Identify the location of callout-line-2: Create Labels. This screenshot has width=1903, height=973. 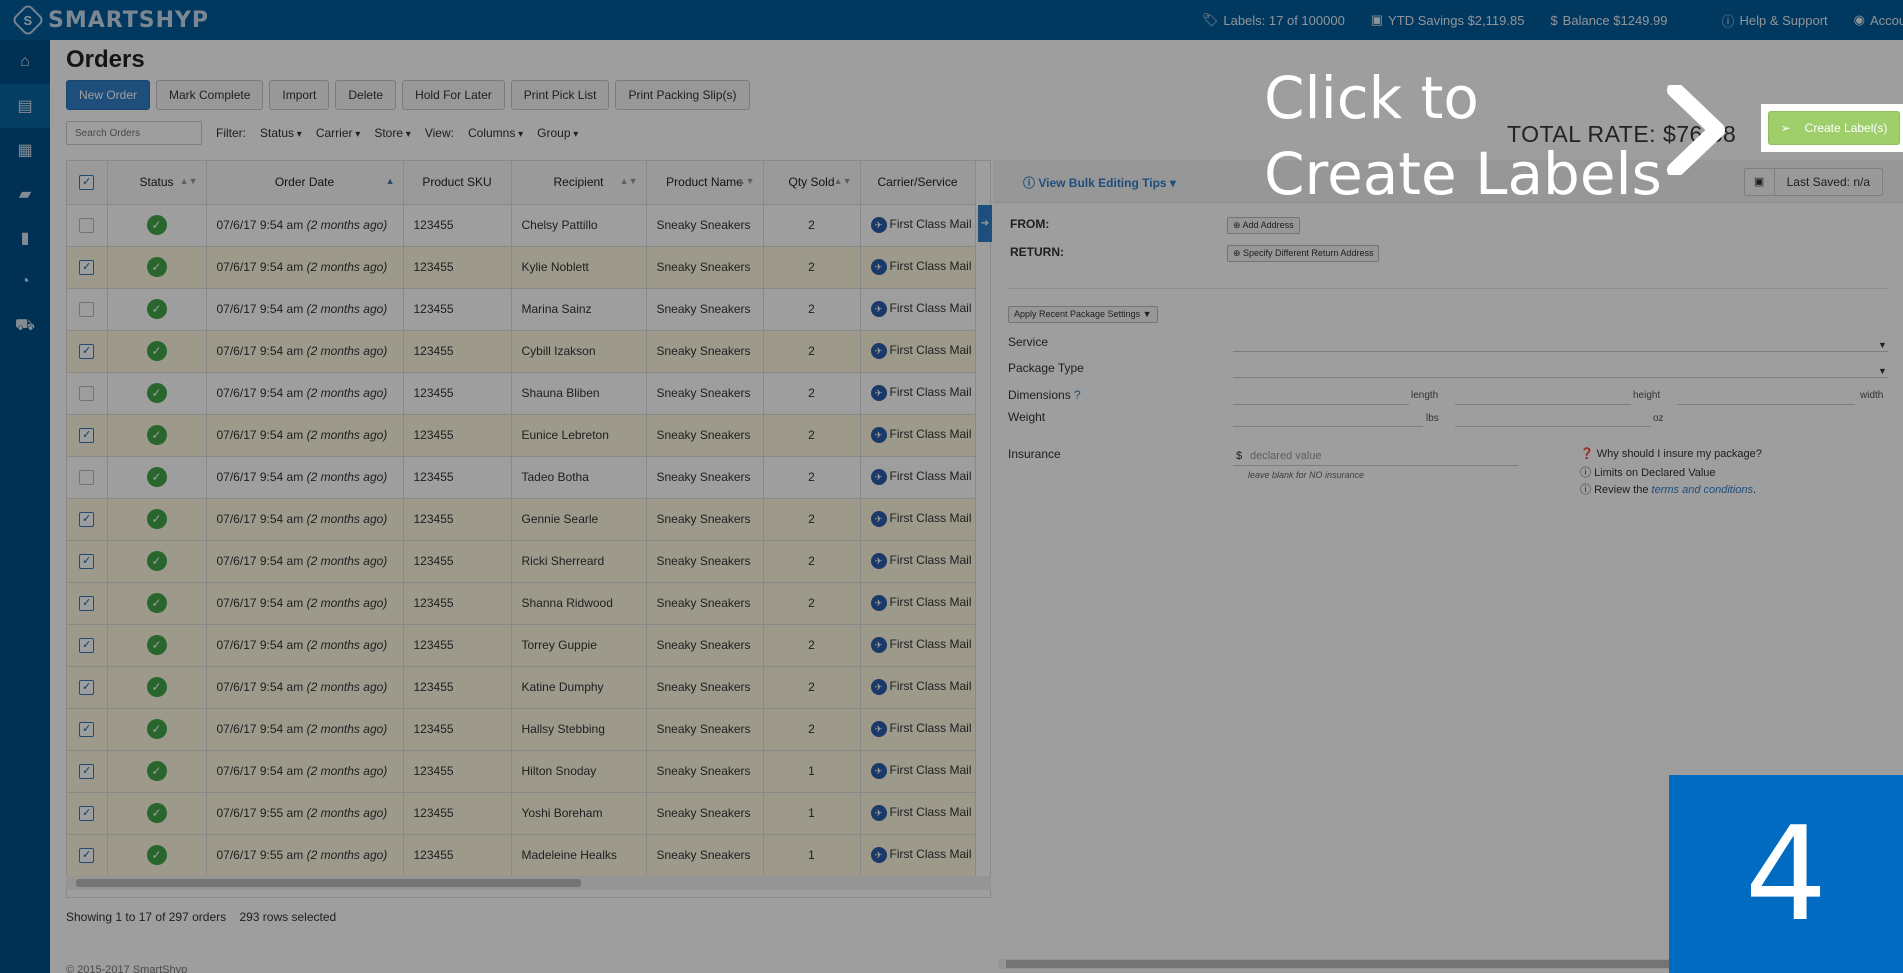
(1463, 174).